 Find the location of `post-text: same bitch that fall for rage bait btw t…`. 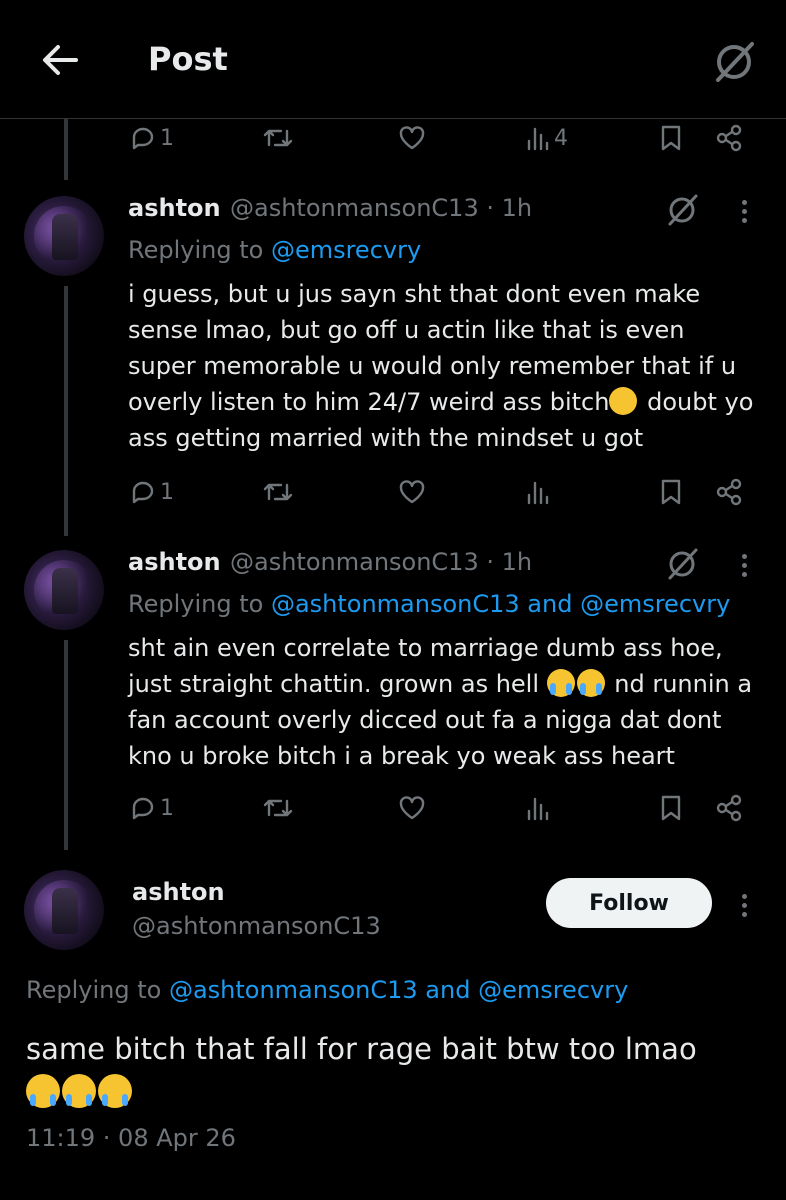

post-text: same bitch that fall for rage bait btw t… is located at coordinates (396, 1070).